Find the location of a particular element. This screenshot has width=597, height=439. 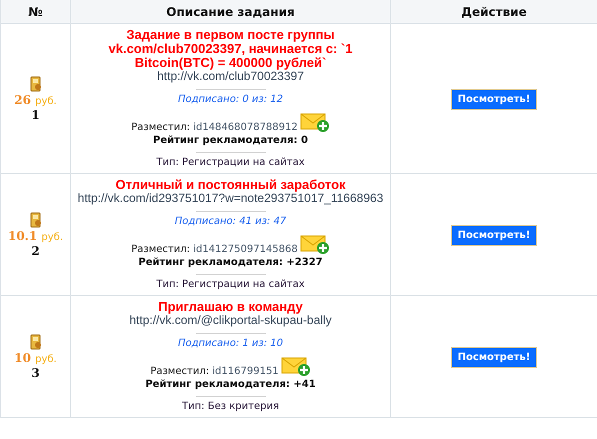

task-number: 2 is located at coordinates (35, 251).